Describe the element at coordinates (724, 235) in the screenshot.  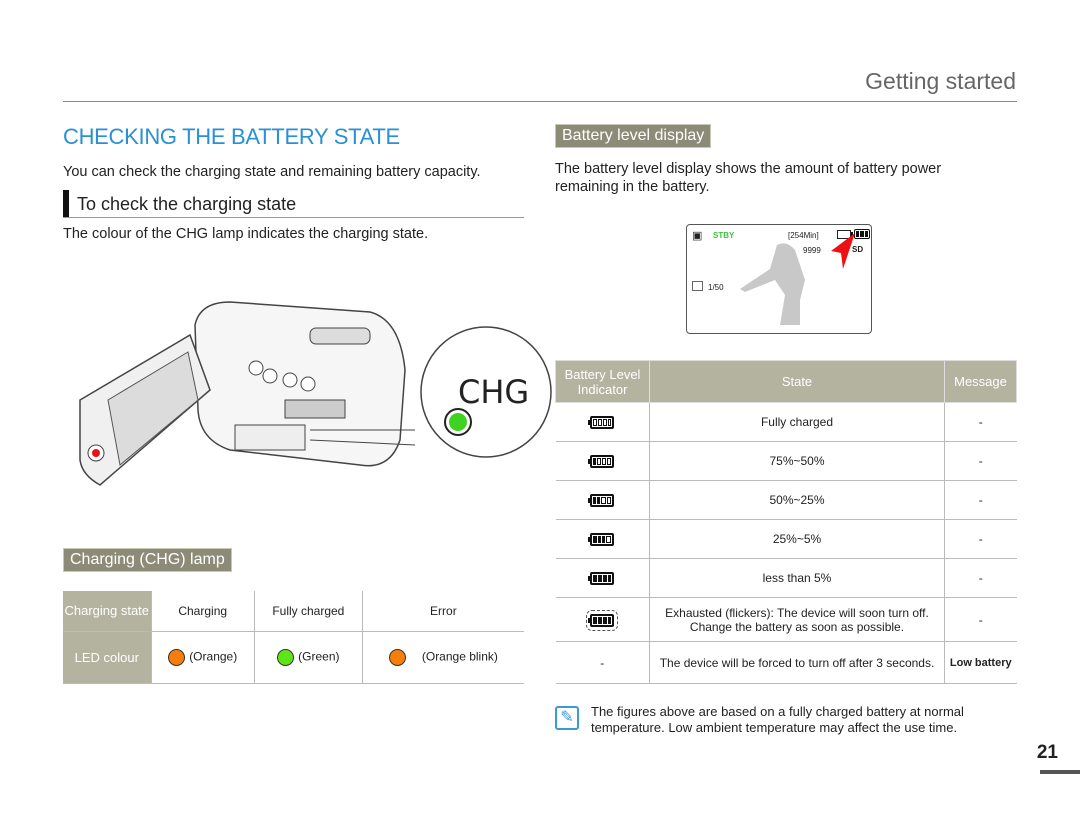
I see `mode-text: STBY` at that location.